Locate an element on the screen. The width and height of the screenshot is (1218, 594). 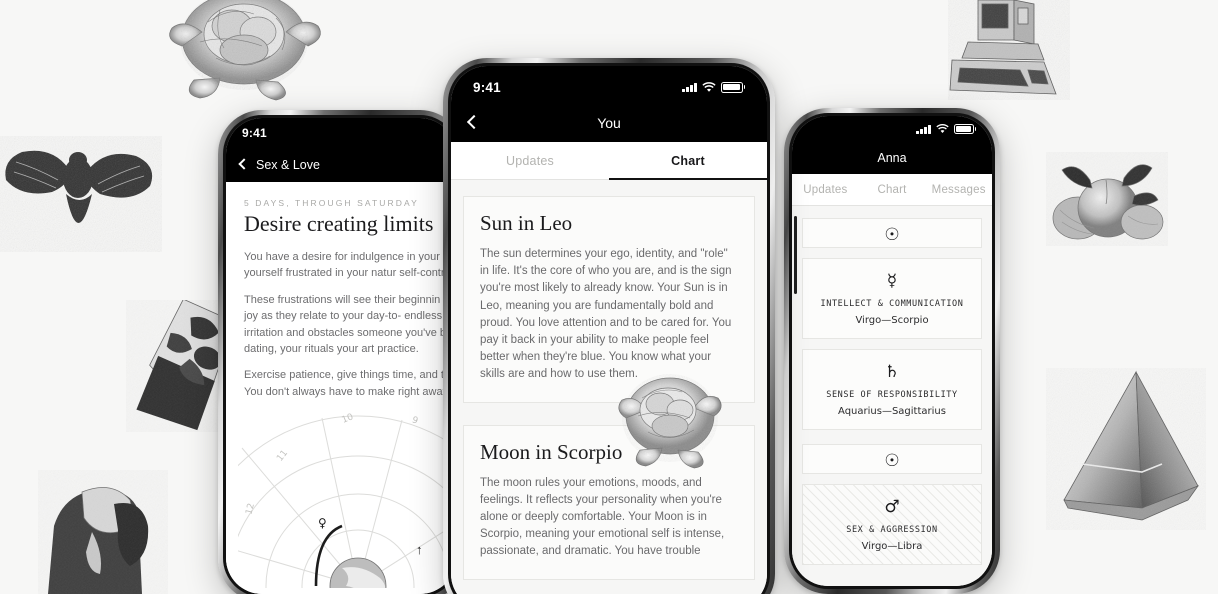
center-status-icons is located at coordinates (713, 87).